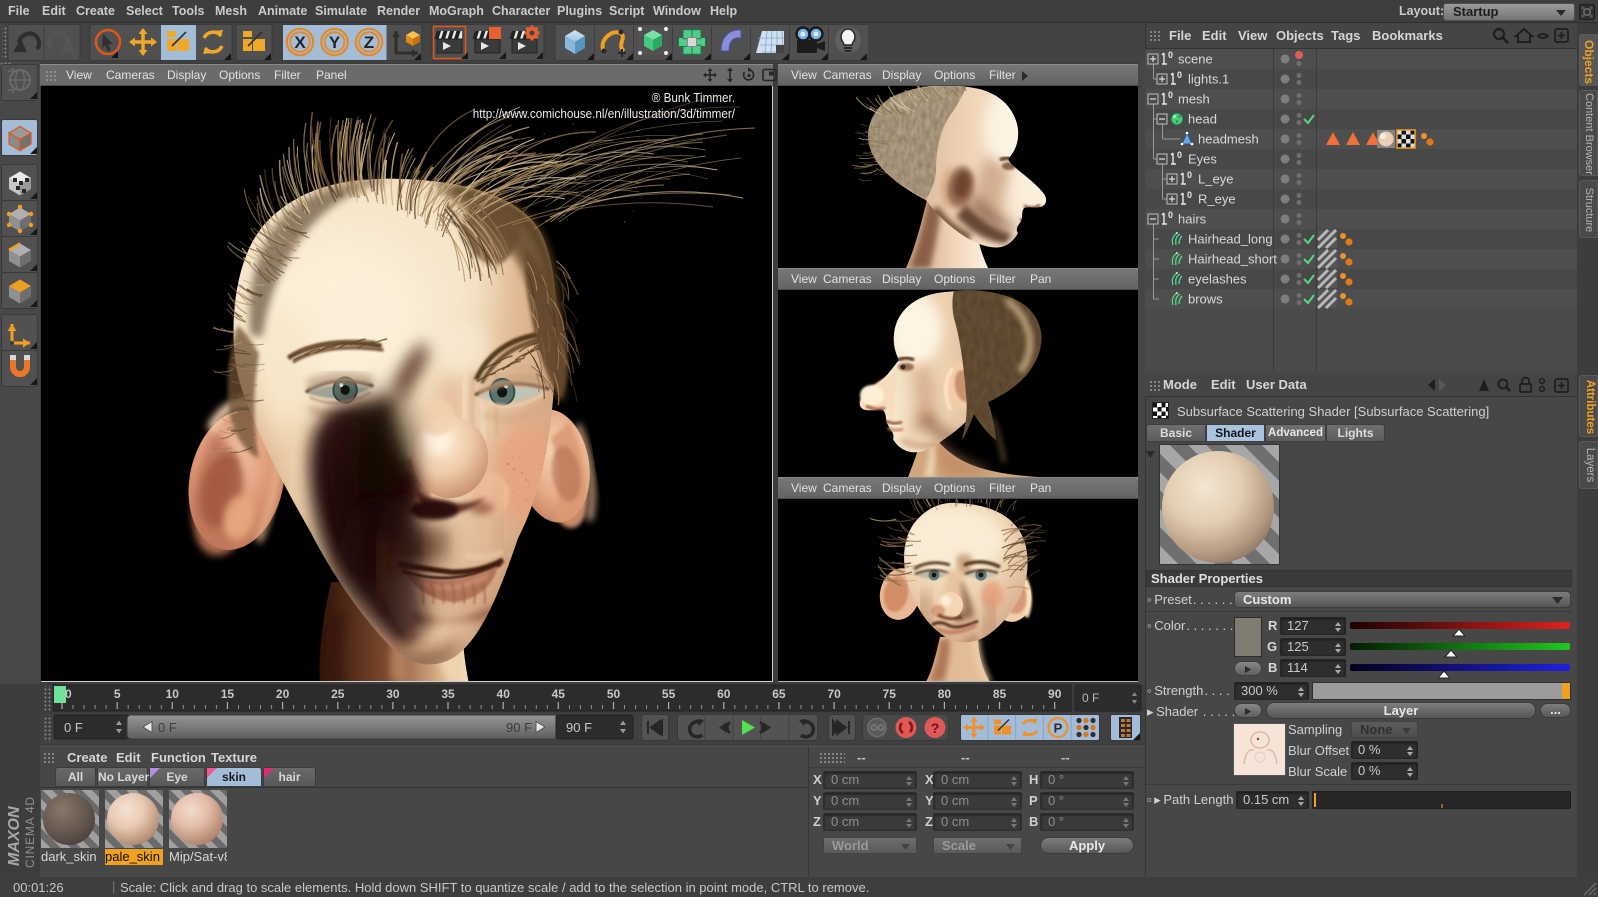  I want to click on svg-text: 20, so click(283, 694).